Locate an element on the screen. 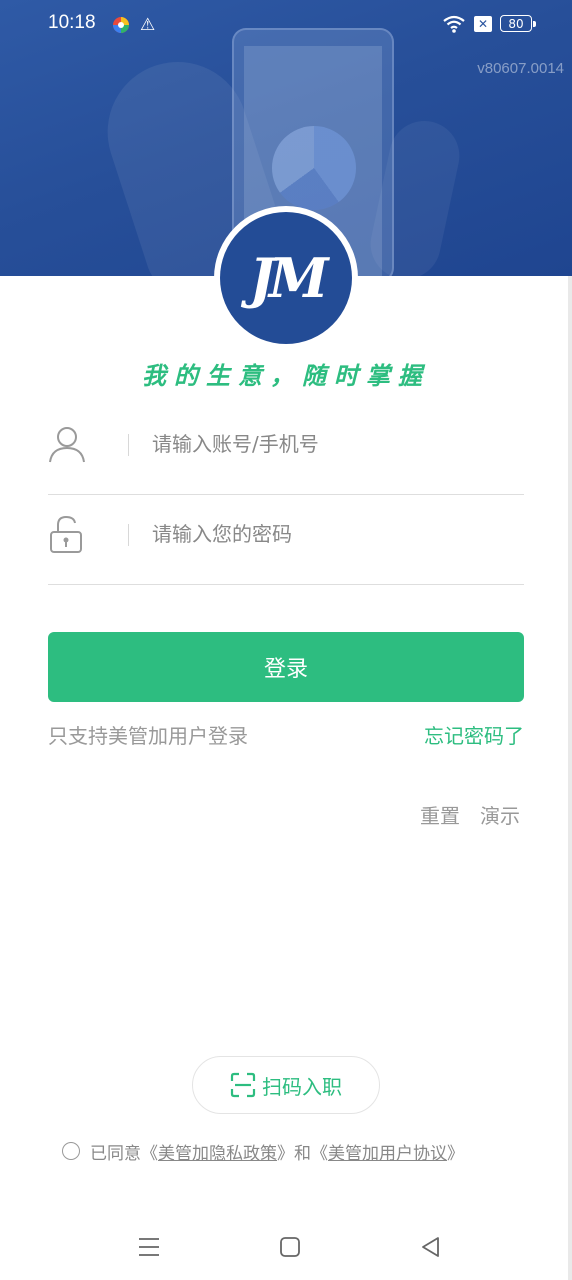  version-label: v80607.0014 is located at coordinates (520, 68).